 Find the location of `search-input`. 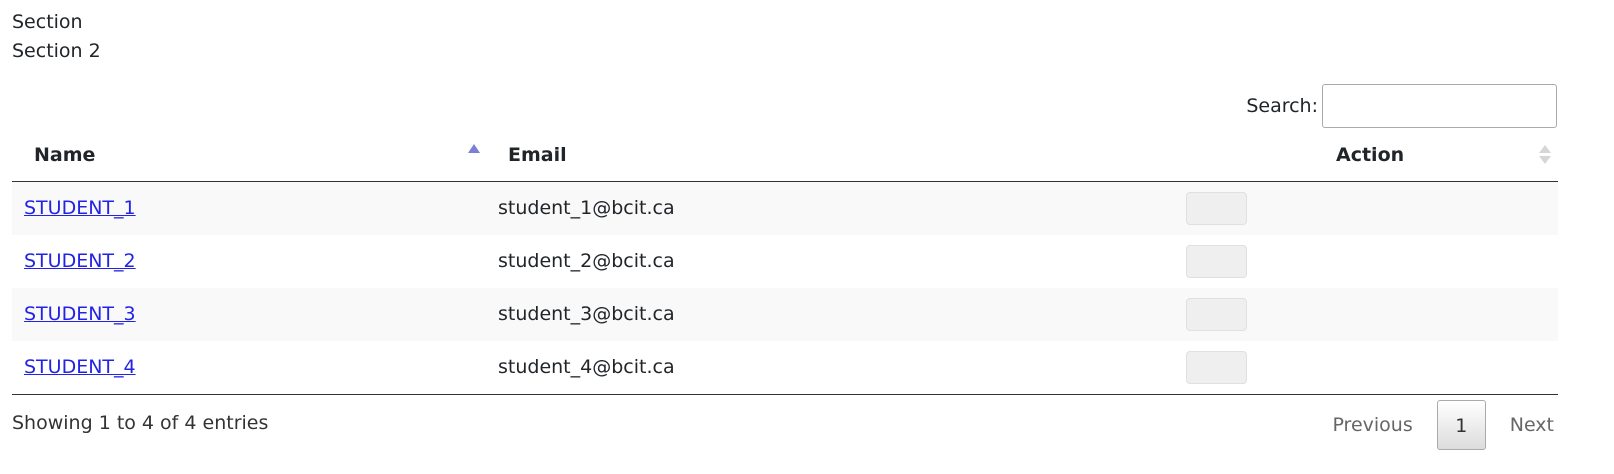

search-input is located at coordinates (1439, 106).